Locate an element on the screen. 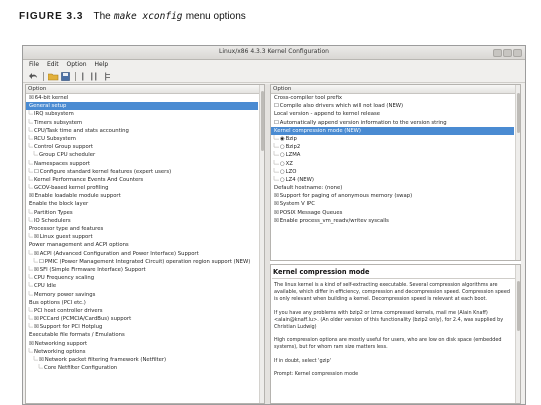 The image size is (541, 405). tree-row: Local version - append to kernel release is located at coordinates (392, 114).